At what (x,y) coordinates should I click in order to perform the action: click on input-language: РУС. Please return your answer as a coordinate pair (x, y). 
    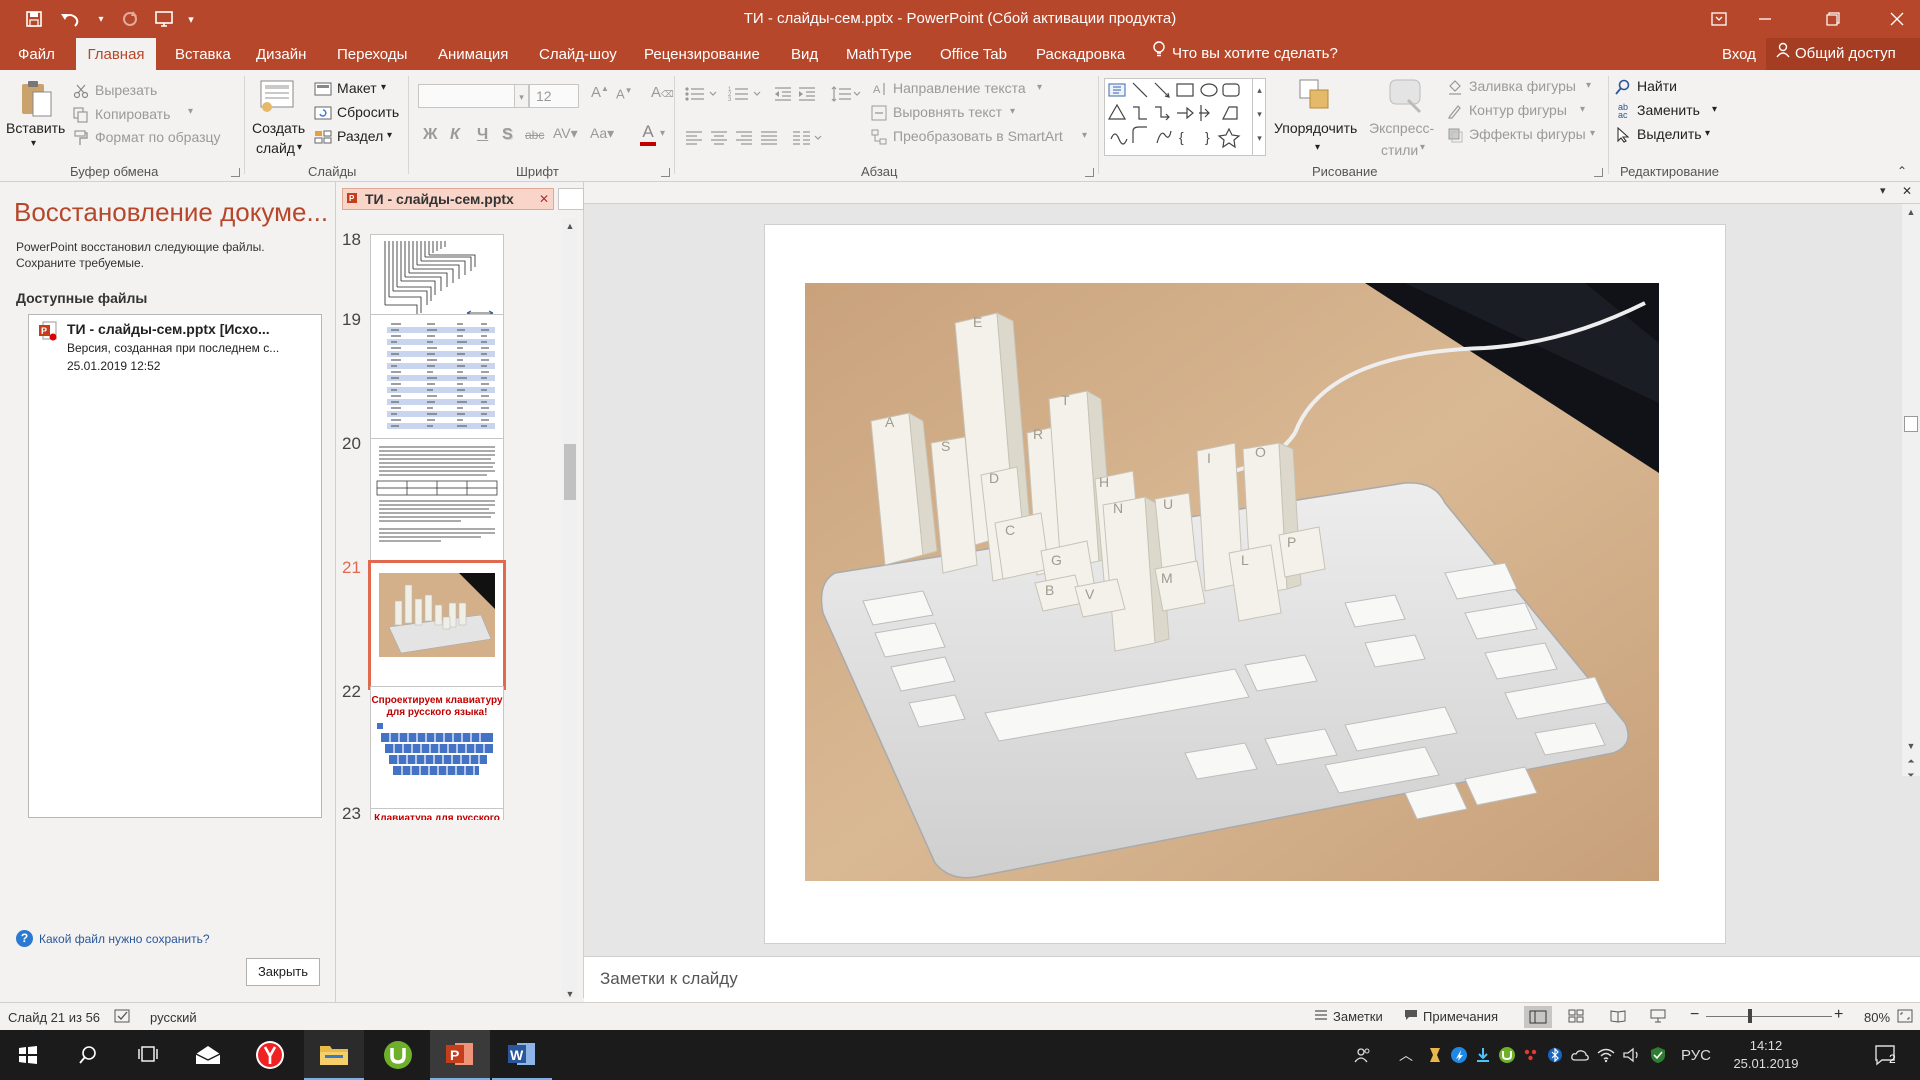
    Looking at the image, I should click on (1696, 1055).